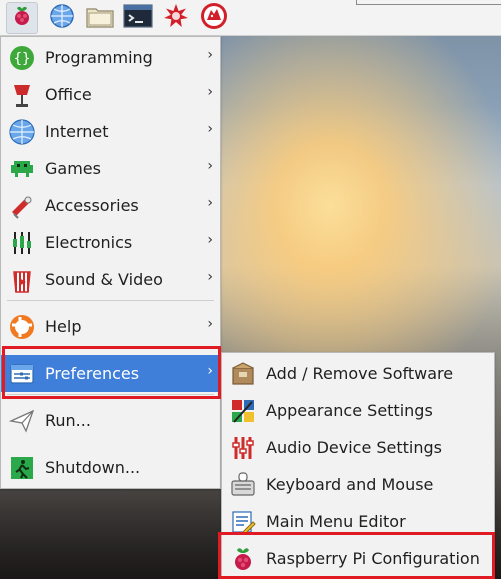 The width and height of the screenshot is (501, 579). I want to click on menu-item-preferences: Preferences ›, so click(110, 373).